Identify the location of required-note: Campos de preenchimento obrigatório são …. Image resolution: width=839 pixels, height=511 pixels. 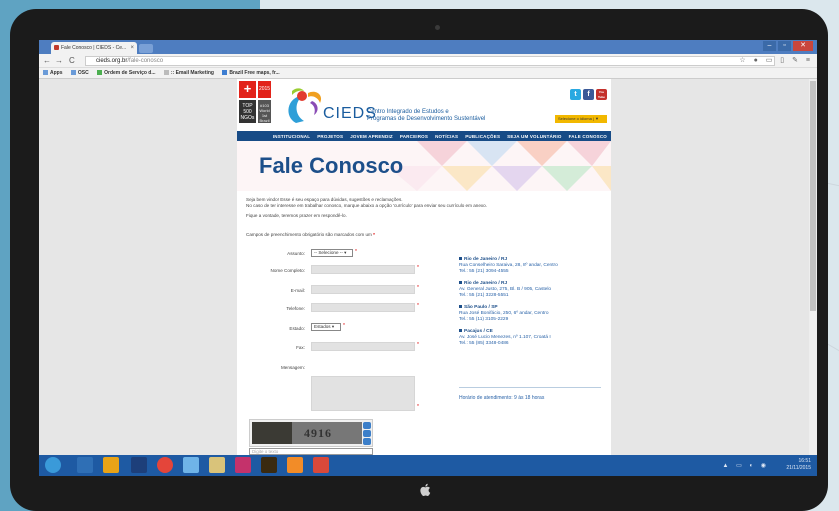
(310, 234).